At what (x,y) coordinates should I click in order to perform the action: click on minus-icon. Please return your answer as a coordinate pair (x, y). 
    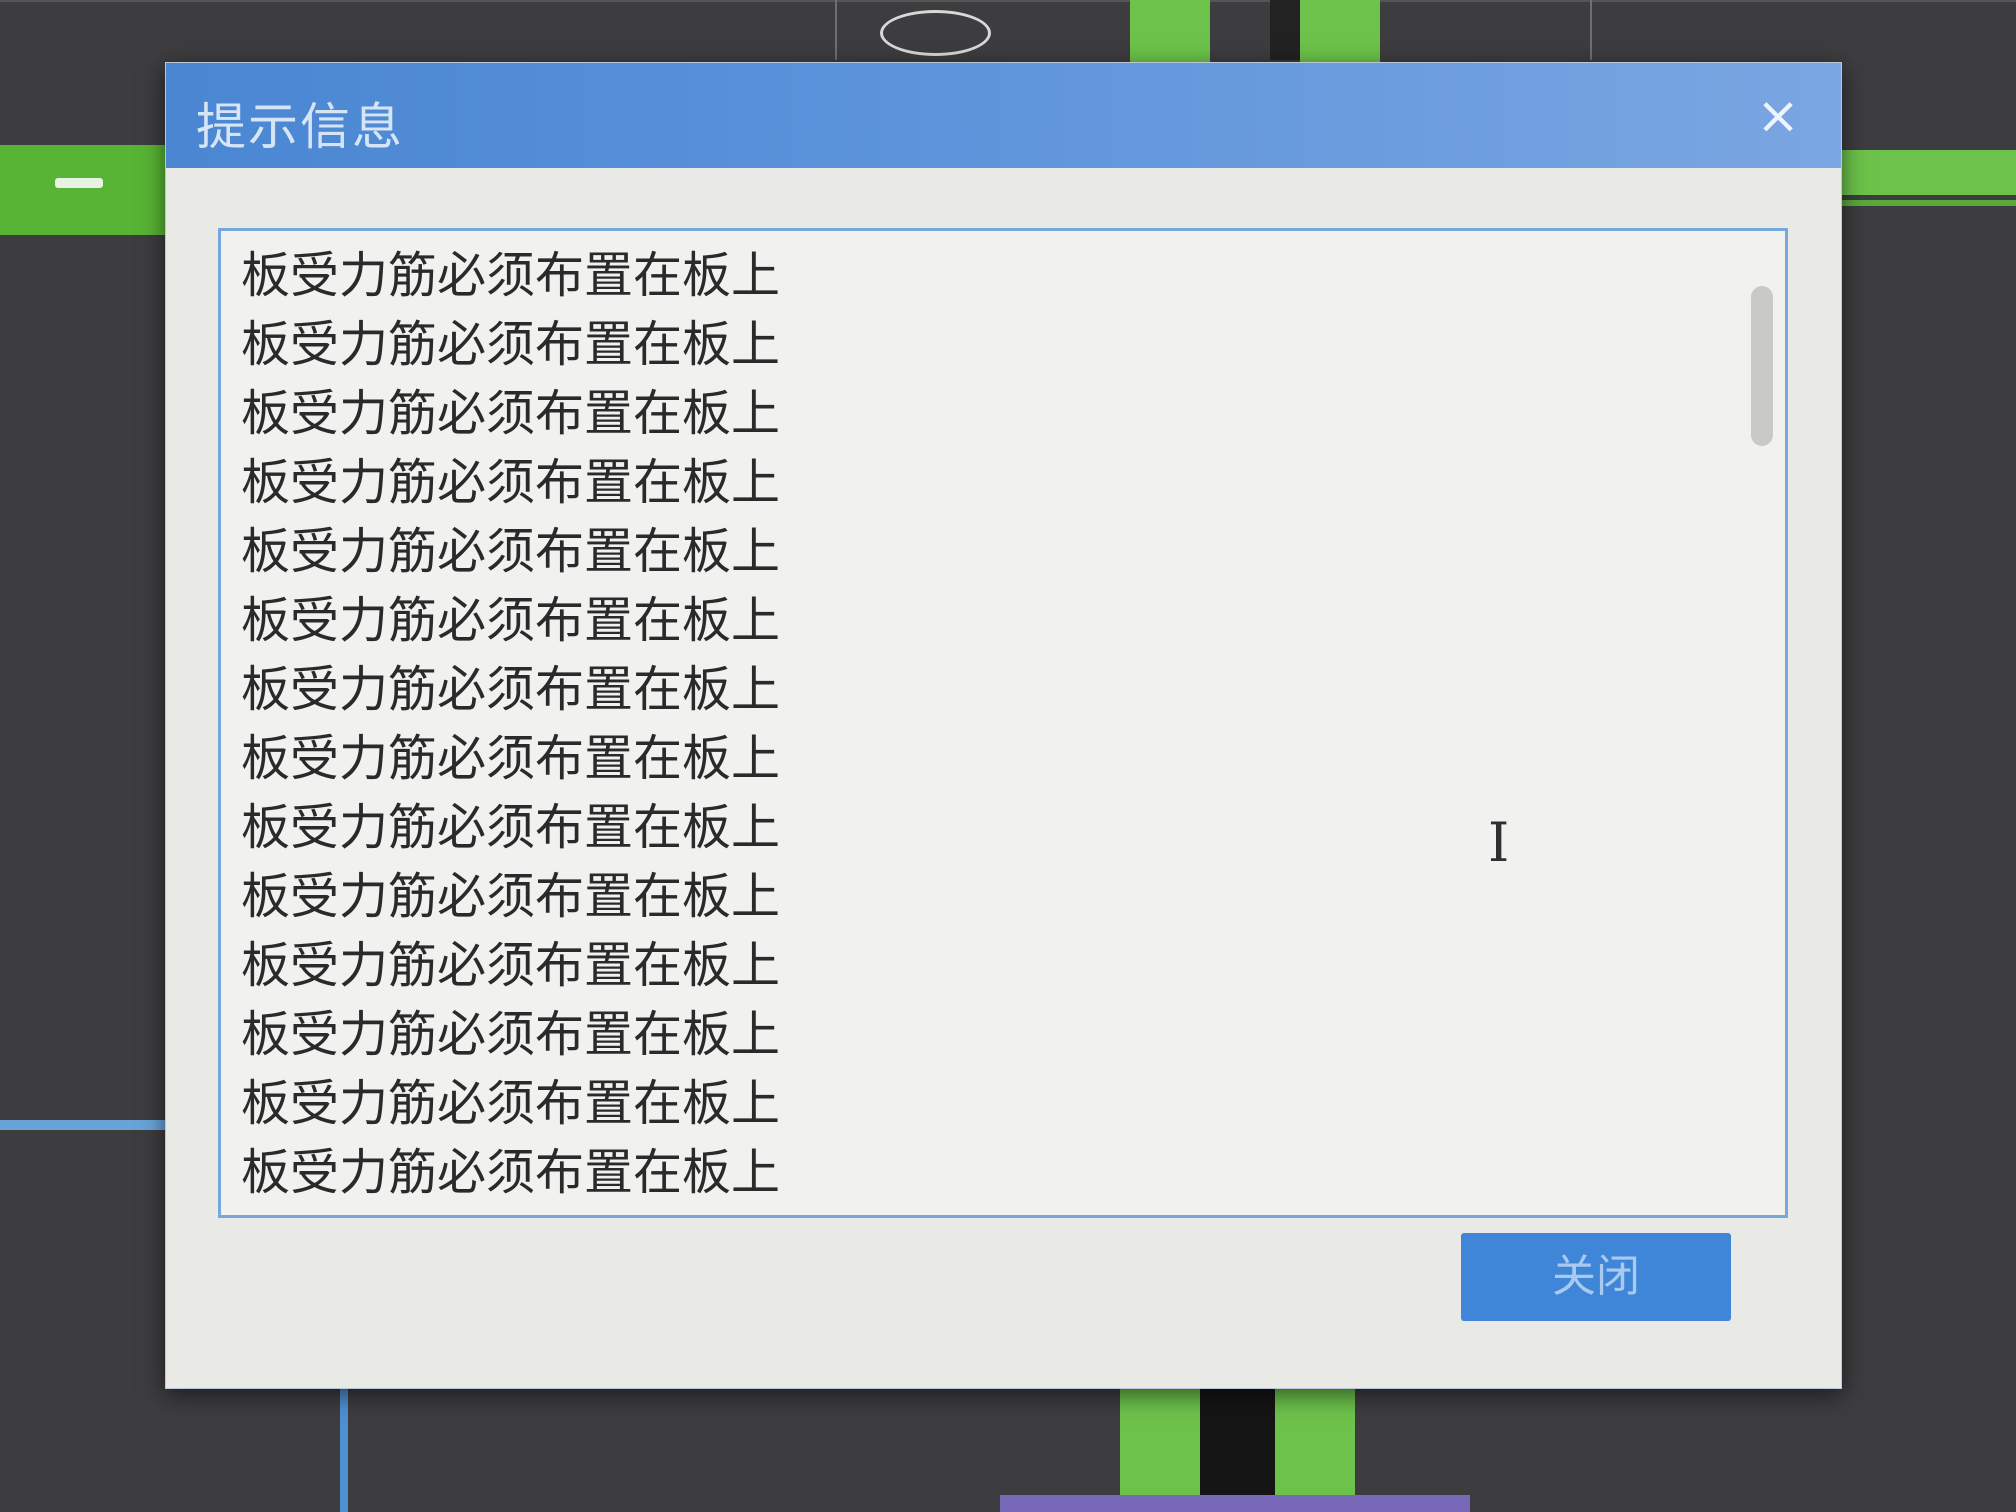
    Looking at the image, I should click on (79, 183).